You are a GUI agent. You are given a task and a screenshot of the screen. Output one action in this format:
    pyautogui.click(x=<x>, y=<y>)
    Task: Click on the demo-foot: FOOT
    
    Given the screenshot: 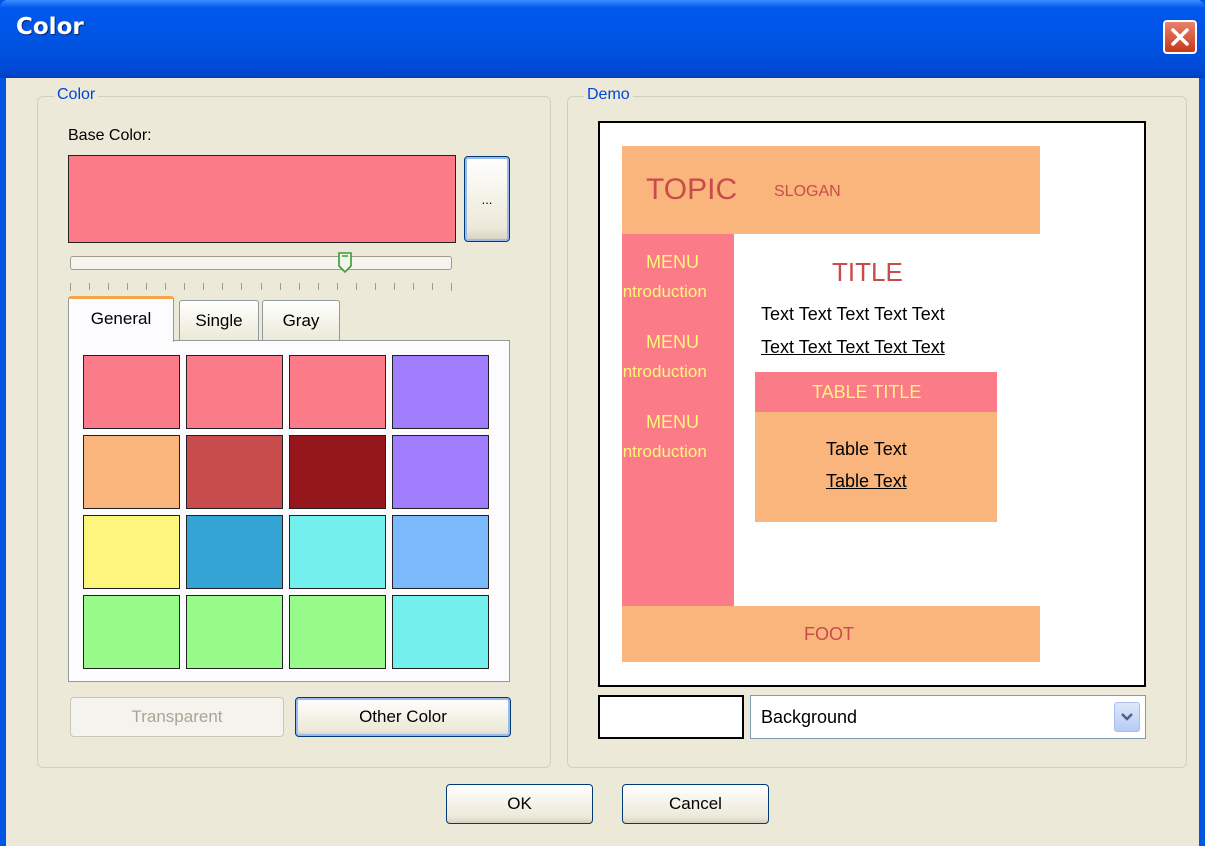 What is the action you would take?
    pyautogui.click(x=829, y=634)
    